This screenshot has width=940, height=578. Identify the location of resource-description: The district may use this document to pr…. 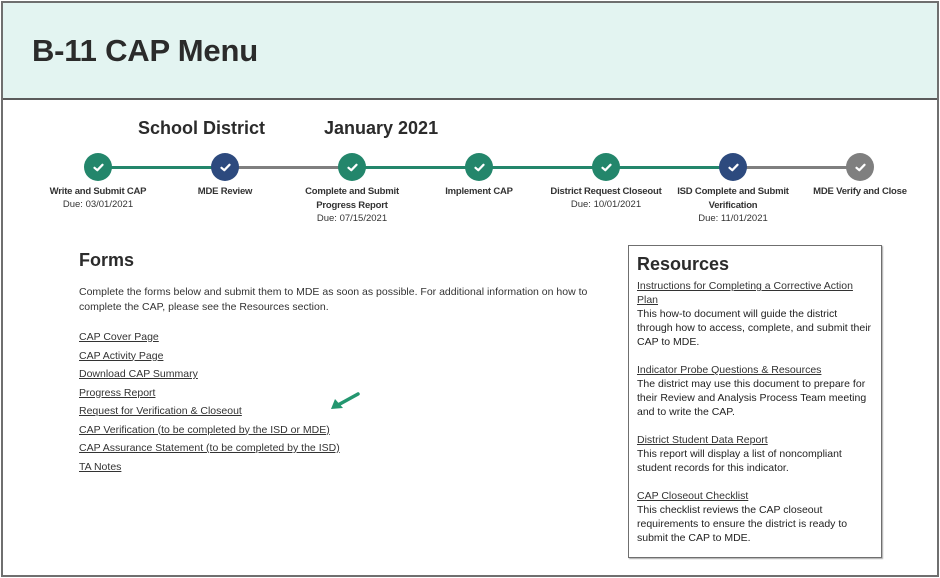
(752, 398).